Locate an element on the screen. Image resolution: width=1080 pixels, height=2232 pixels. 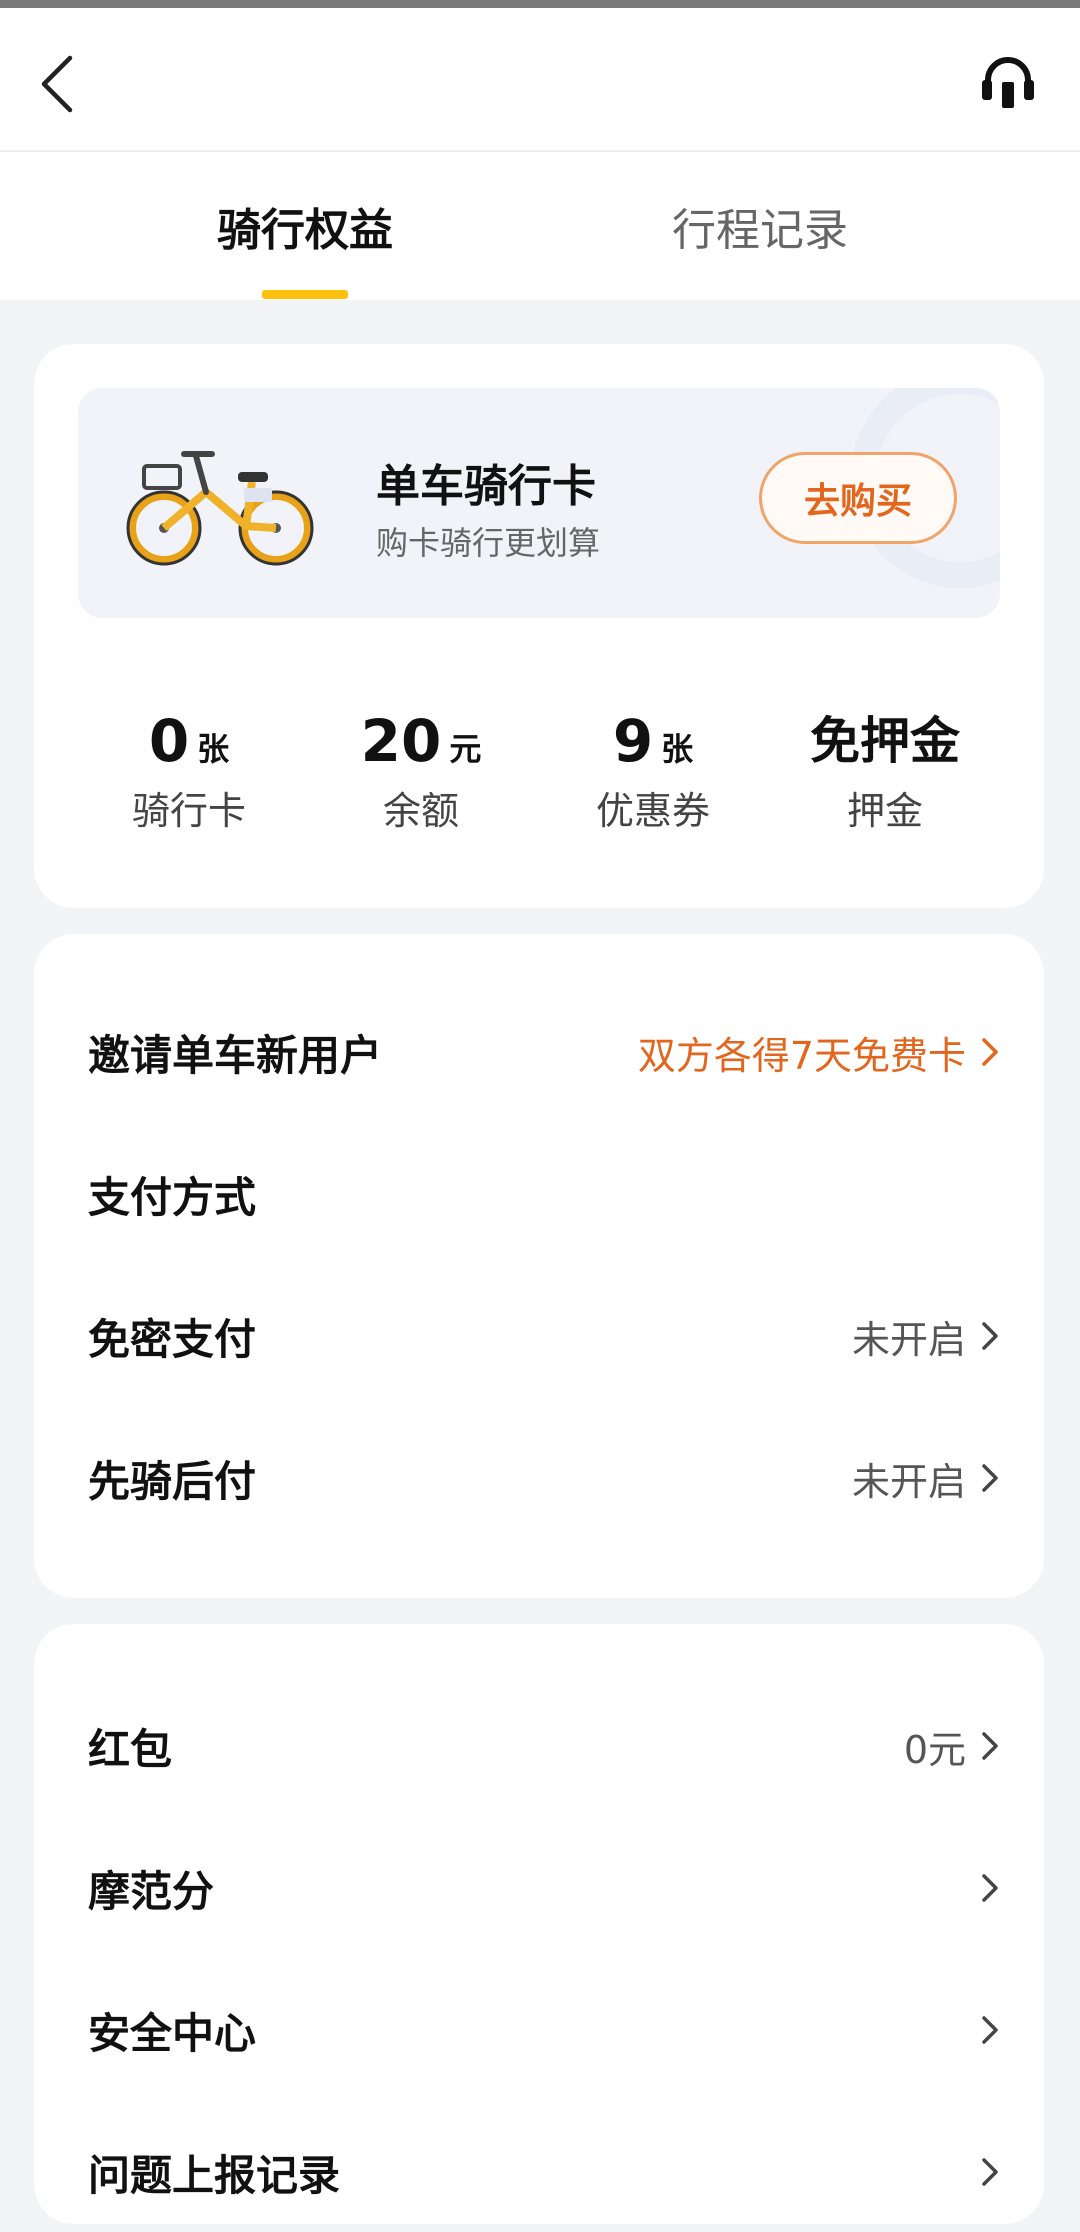
payment-method-row: 支付方式 is located at coordinates (545, 1194).